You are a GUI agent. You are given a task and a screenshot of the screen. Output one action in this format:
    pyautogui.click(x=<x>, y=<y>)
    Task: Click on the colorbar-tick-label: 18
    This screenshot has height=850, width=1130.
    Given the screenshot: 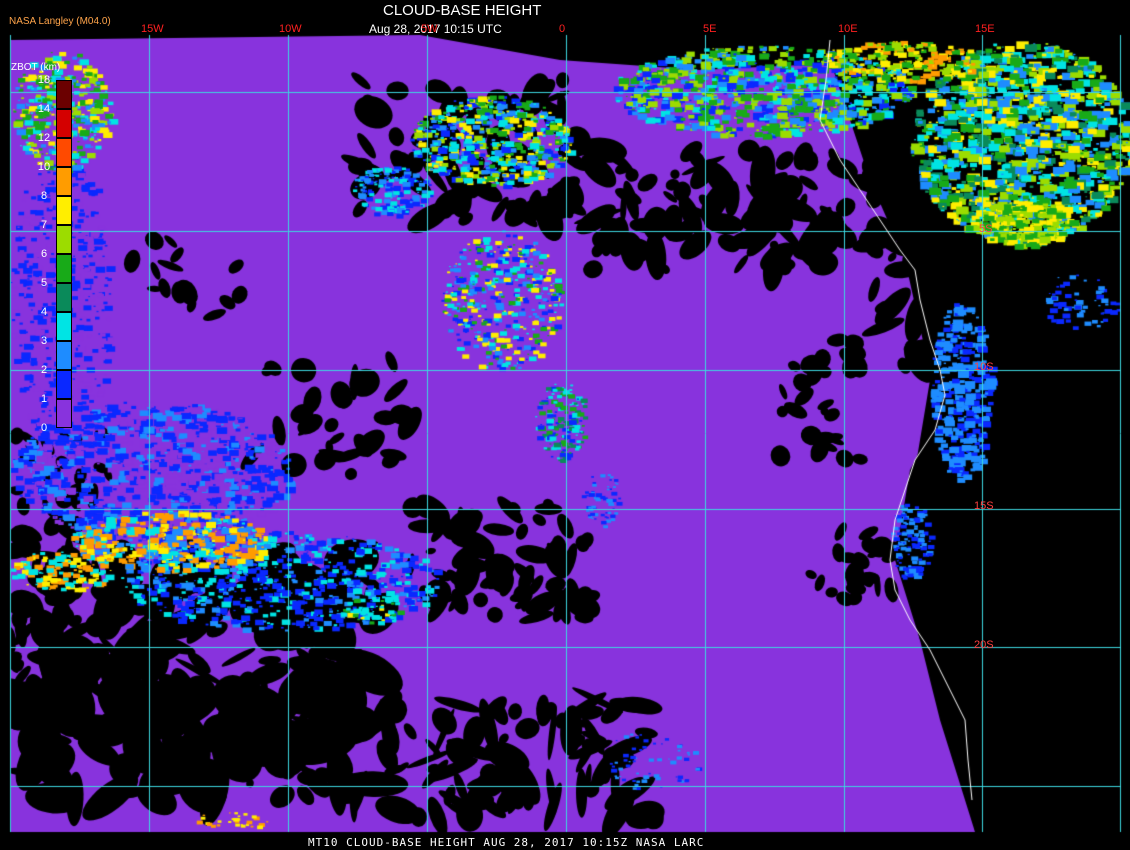 What is the action you would take?
    pyautogui.click(x=44, y=80)
    